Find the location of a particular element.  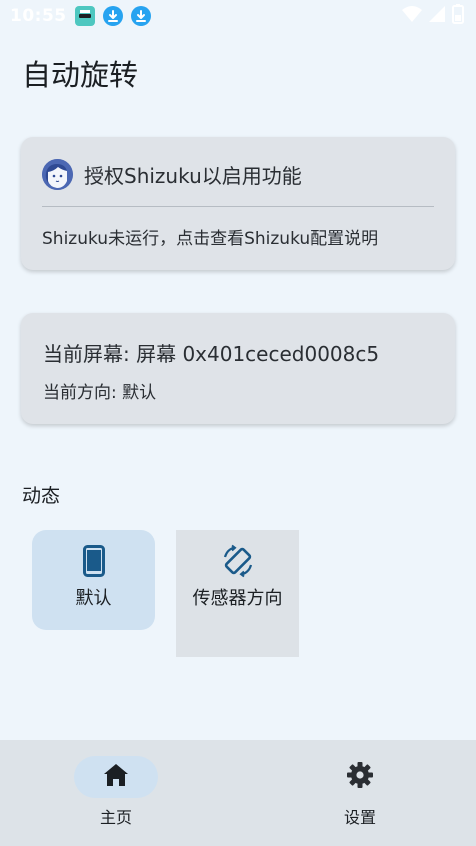

cellular-icon is located at coordinates (437, 16).